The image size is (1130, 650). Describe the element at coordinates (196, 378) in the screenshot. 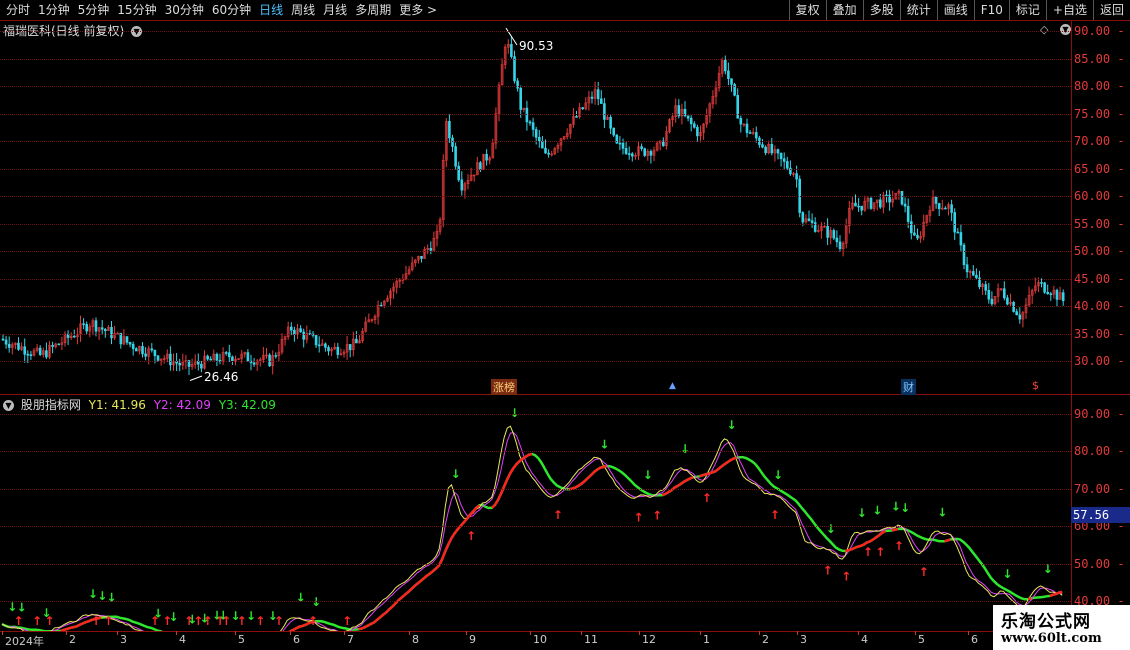

I see `low-pointer` at that location.